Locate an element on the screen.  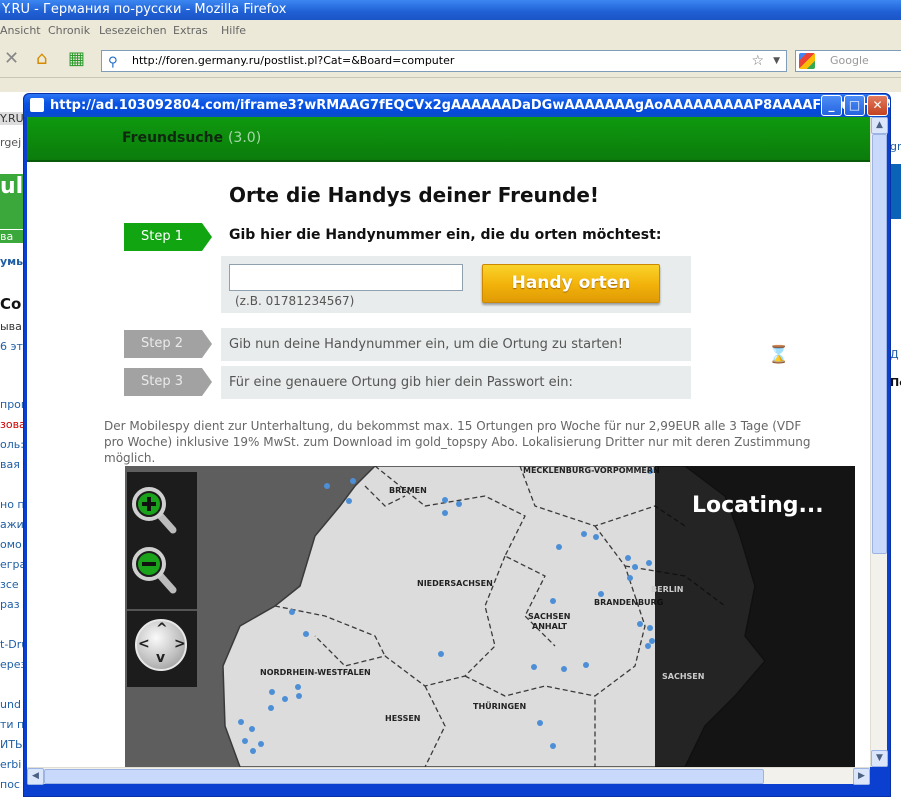
map-label-sachsen-anhalt: SACHSEN is located at coordinates (549, 616).